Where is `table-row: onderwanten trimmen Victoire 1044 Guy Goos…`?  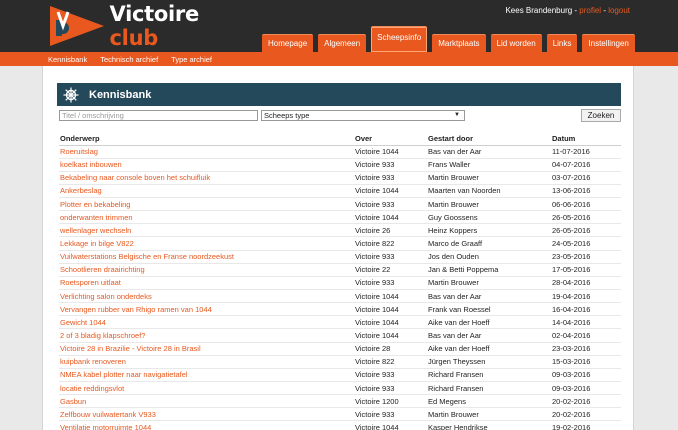 table-row: onderwanten trimmen Victoire 1044 Guy Goos… is located at coordinates (340, 217).